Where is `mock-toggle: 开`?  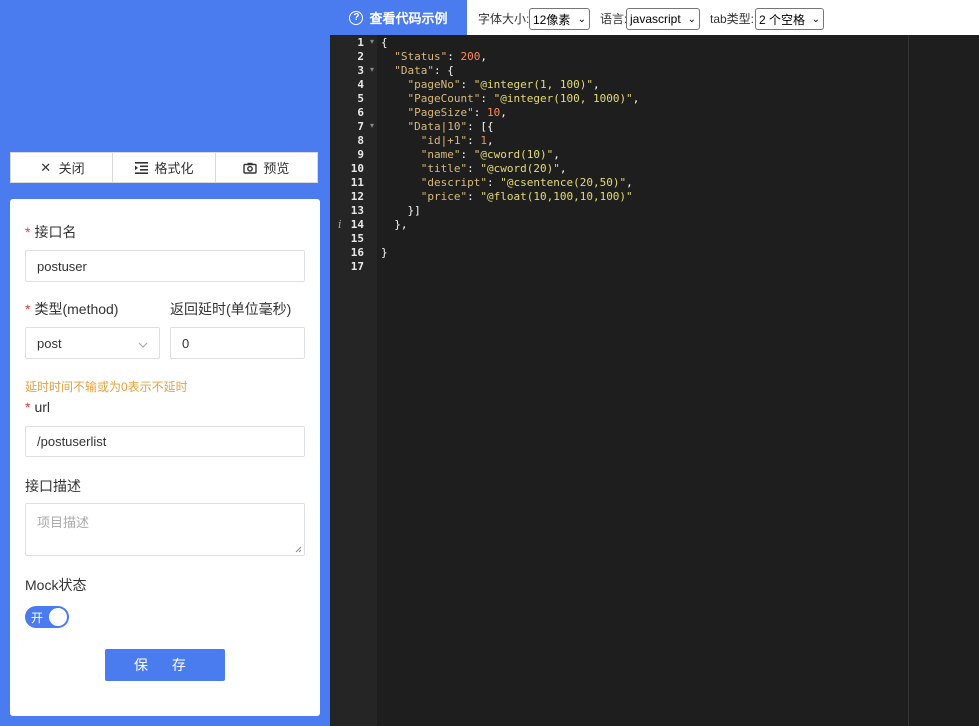
mock-toggle: 开 is located at coordinates (47, 617).